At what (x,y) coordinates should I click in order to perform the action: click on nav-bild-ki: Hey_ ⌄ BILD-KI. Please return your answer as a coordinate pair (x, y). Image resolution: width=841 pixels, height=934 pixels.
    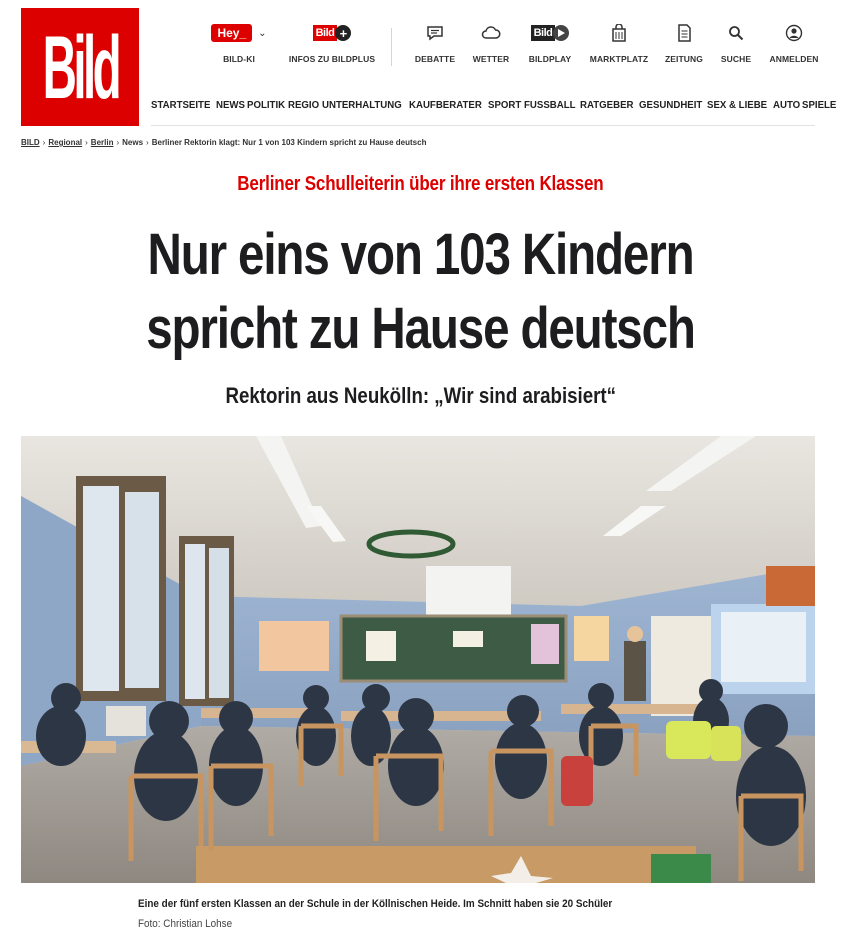
    Looking at the image, I should click on (239, 41).